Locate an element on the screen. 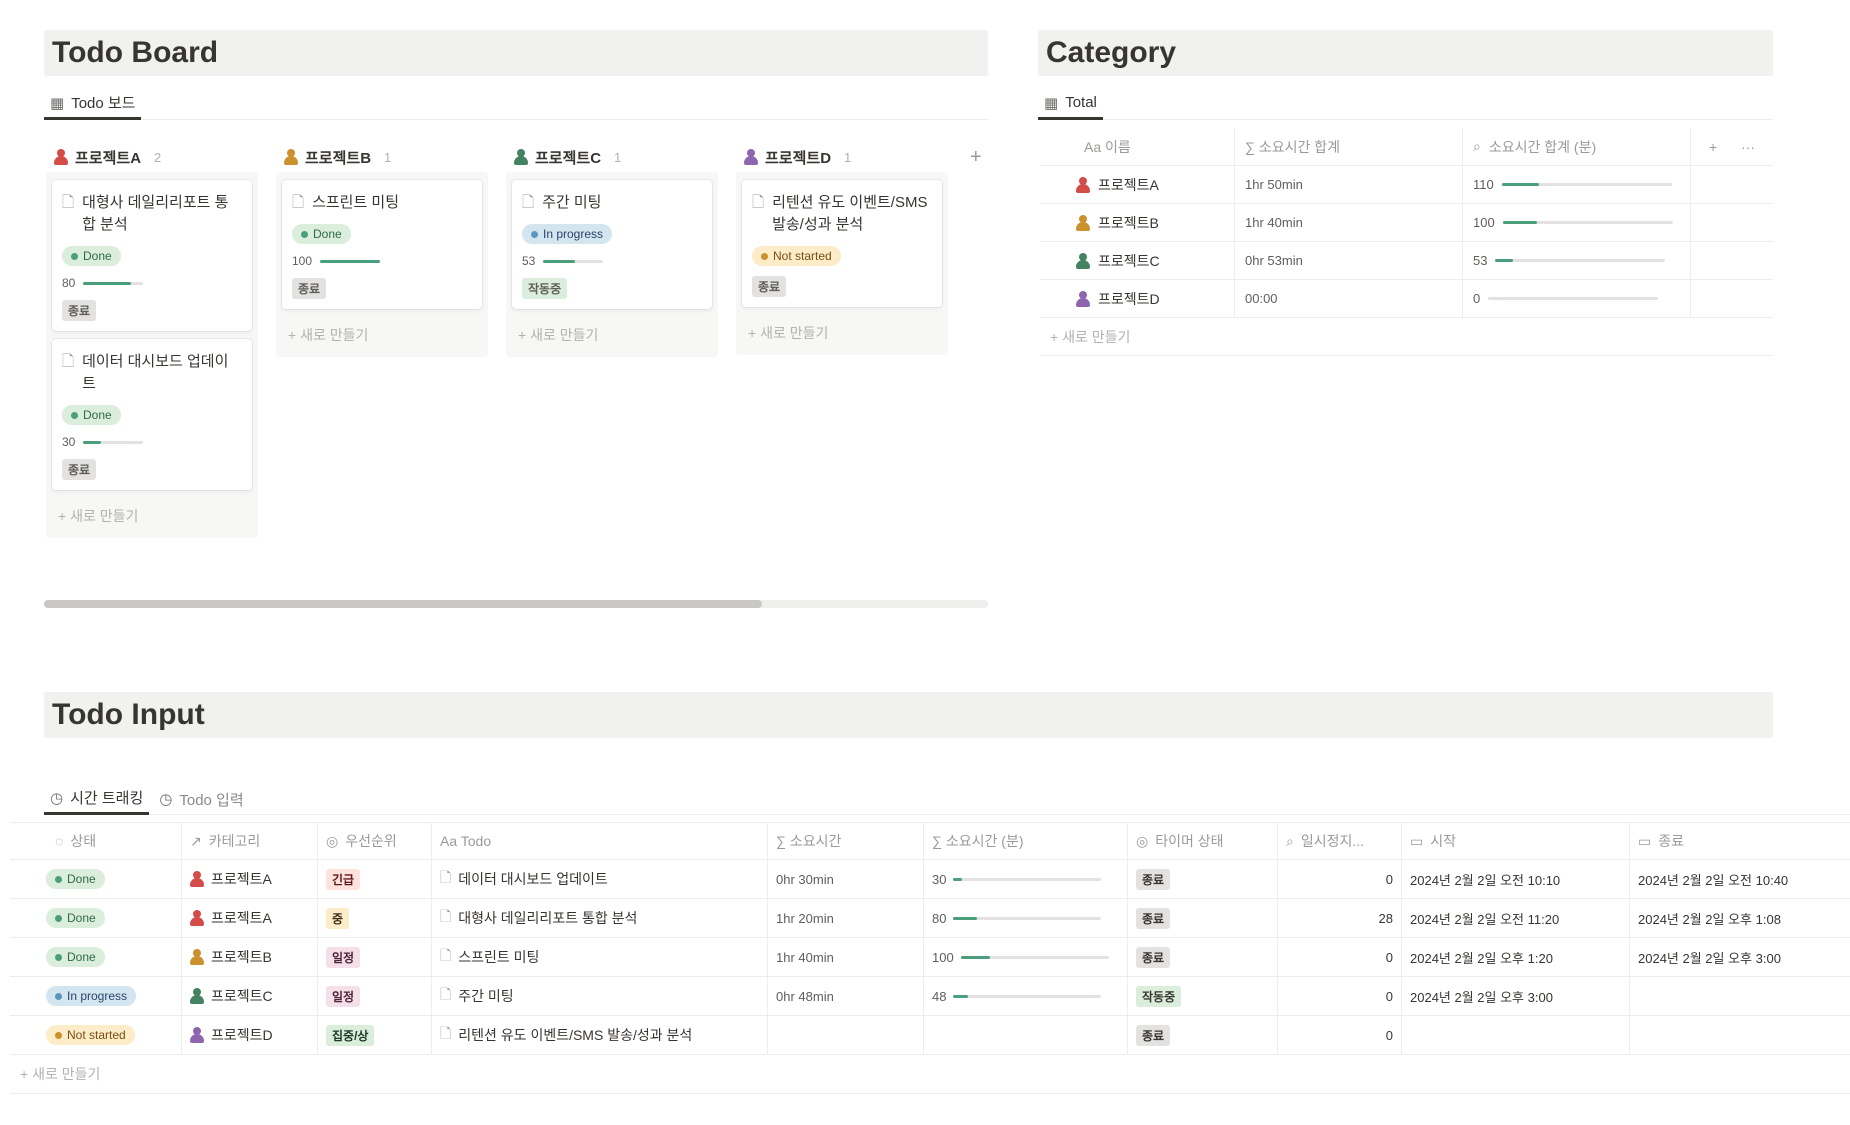  end-cell: 2024년 2월 2일 오후 3:00 is located at coordinates (1740, 957).